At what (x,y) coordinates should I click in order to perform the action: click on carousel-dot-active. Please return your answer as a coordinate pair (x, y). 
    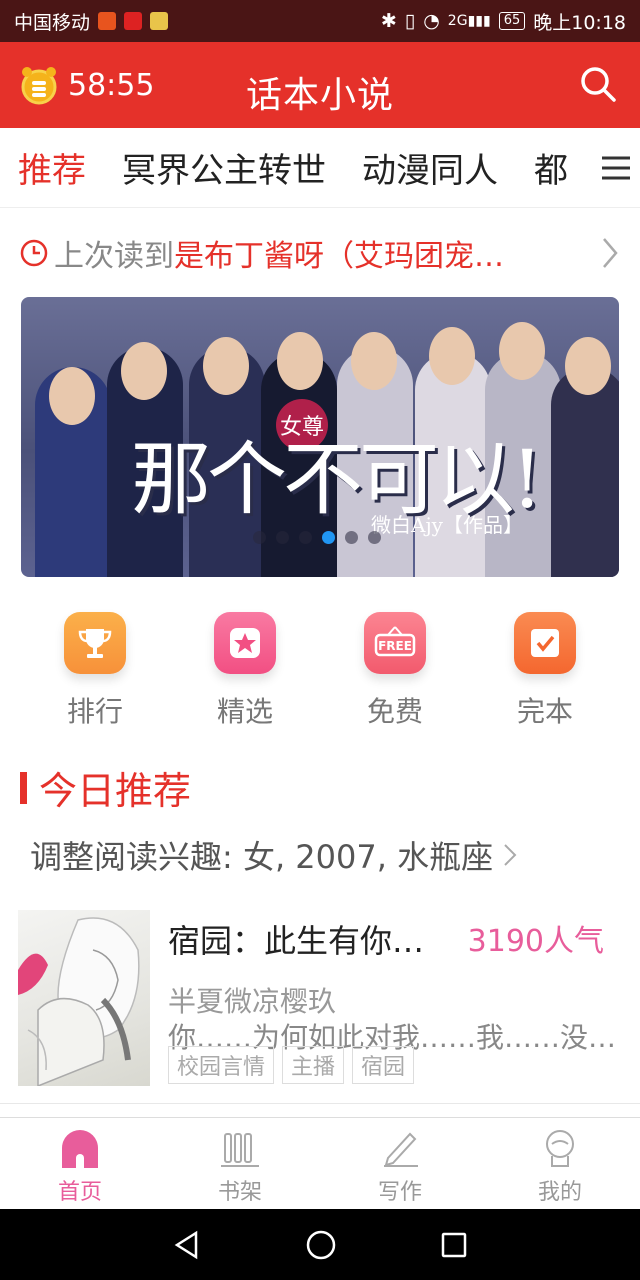
    Looking at the image, I should click on (328, 537).